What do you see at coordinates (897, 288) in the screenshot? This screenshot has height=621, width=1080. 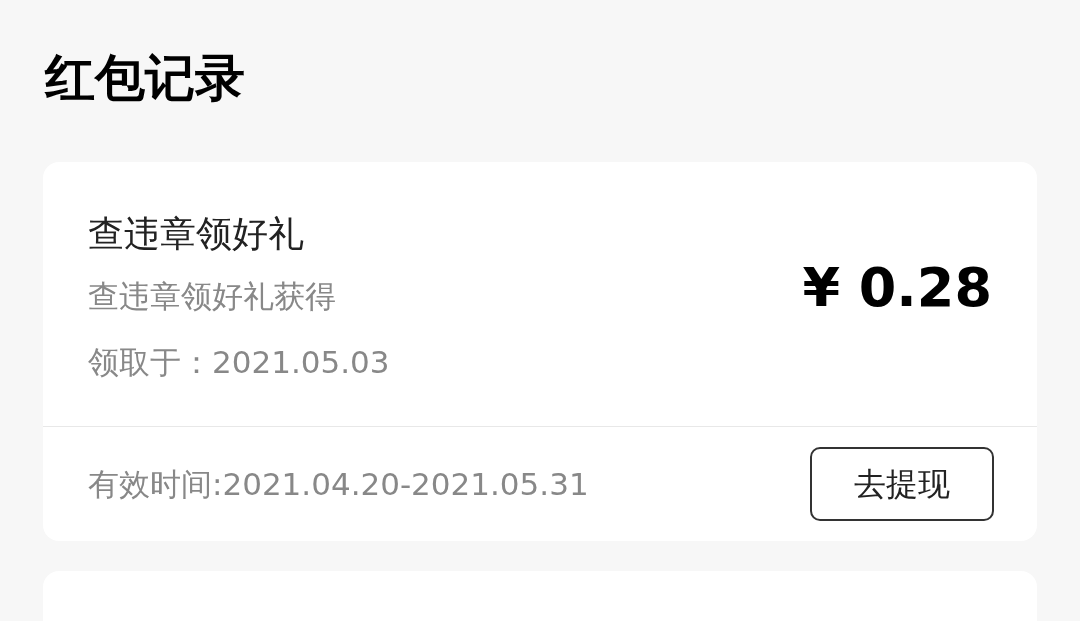 I see `amount: ¥ 0.28` at bounding box center [897, 288].